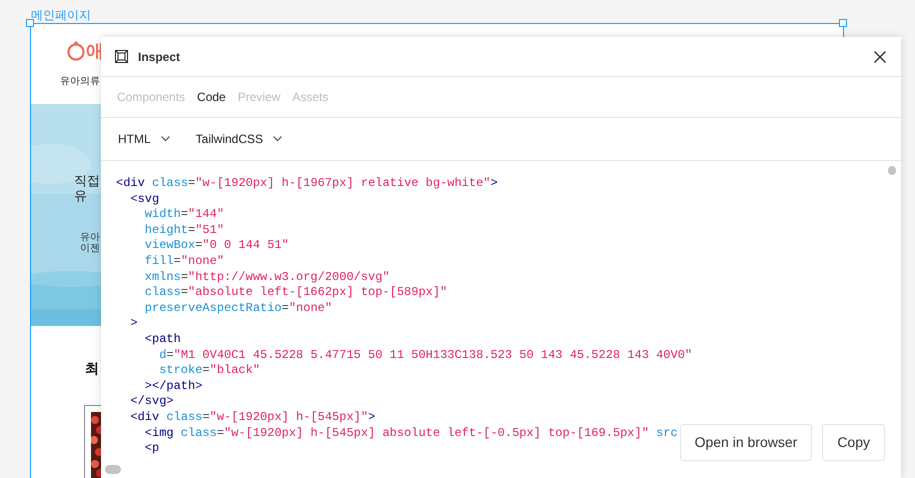  Describe the element at coordinates (184, 262) in the screenshot. I see `code-line: fill="none"` at that location.